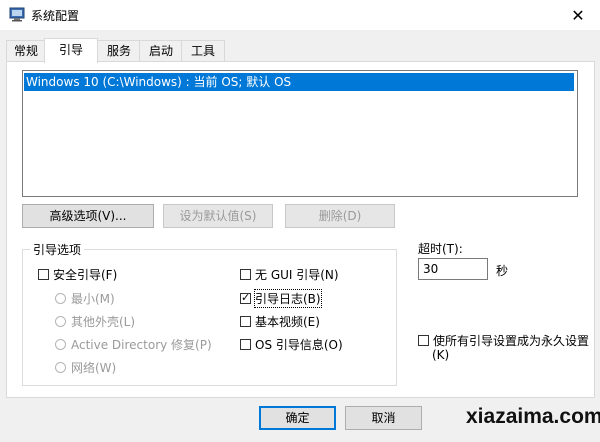 This screenshot has height=442, width=600. I want to click on tab-startup: 启动, so click(161, 50).